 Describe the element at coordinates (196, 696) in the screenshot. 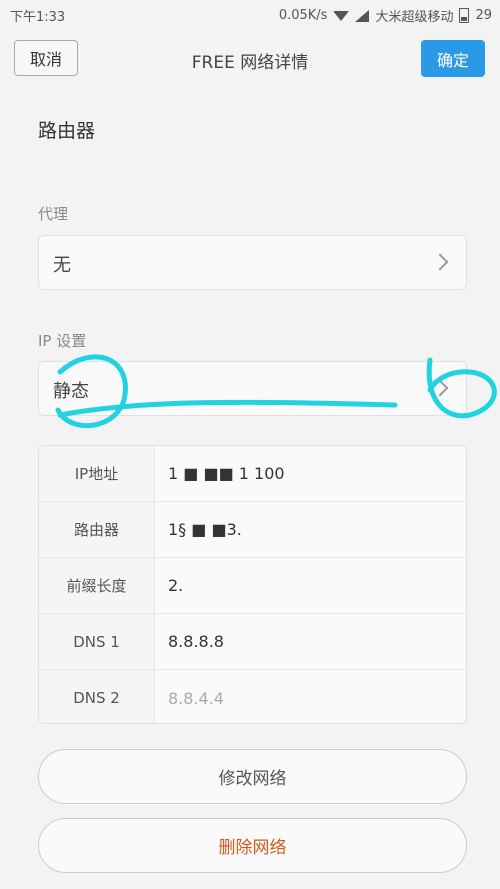

I see `dns2-input: 8.8.4.4` at that location.